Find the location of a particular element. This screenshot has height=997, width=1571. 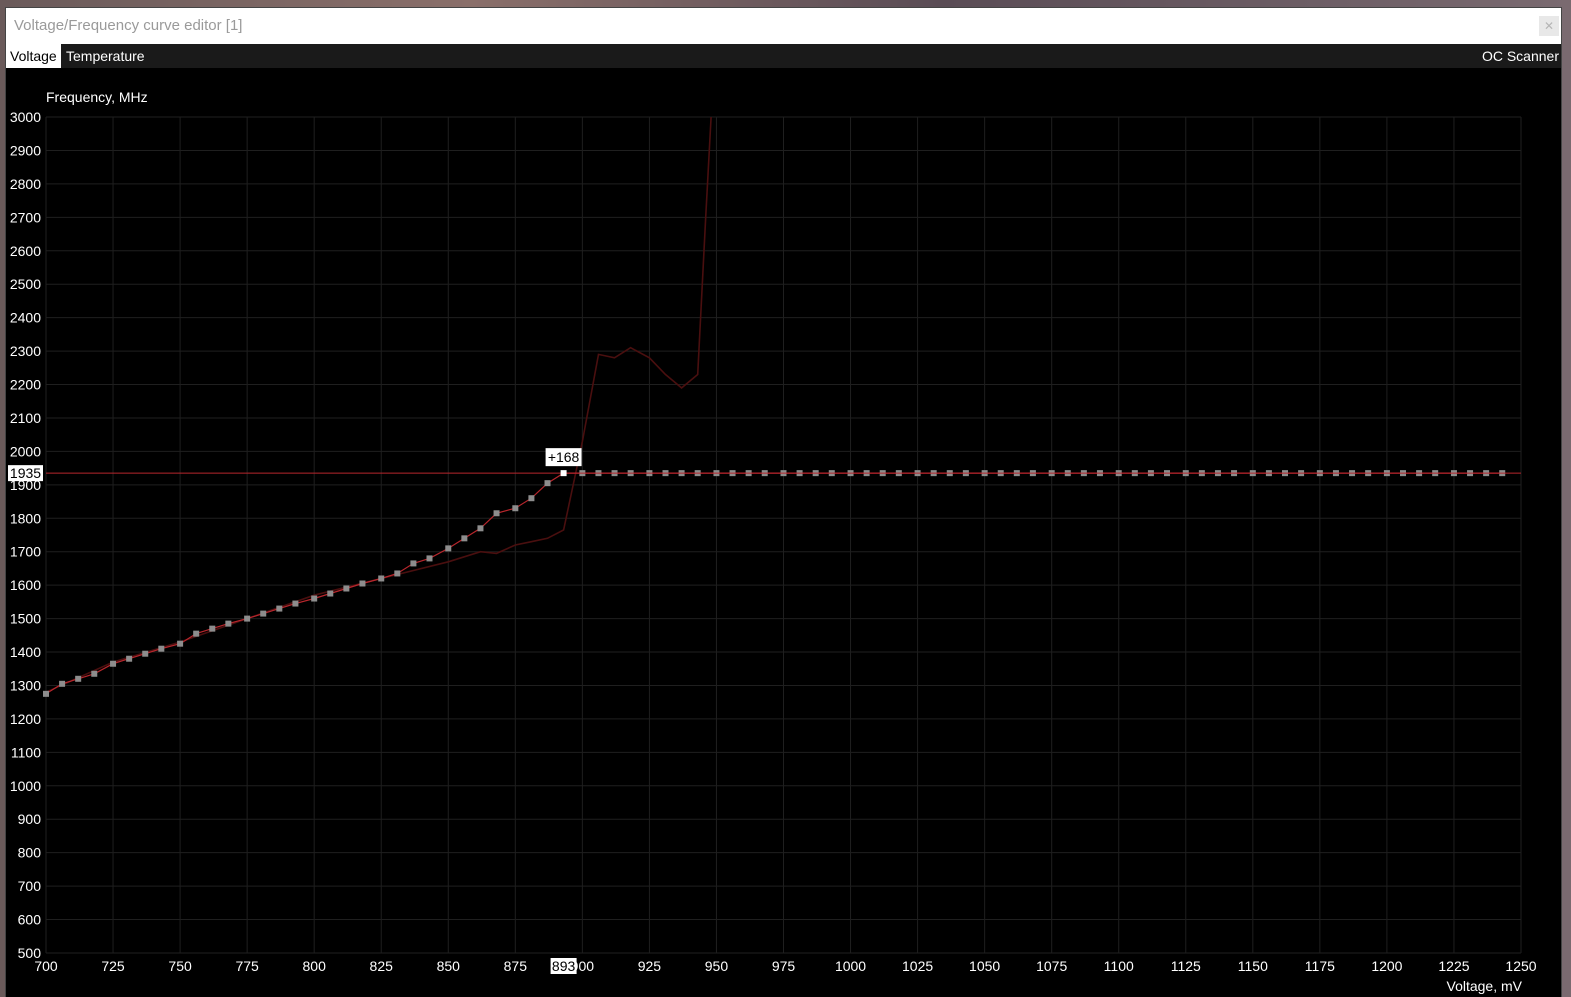

tab-voltage: Voltage is located at coordinates (33, 56).